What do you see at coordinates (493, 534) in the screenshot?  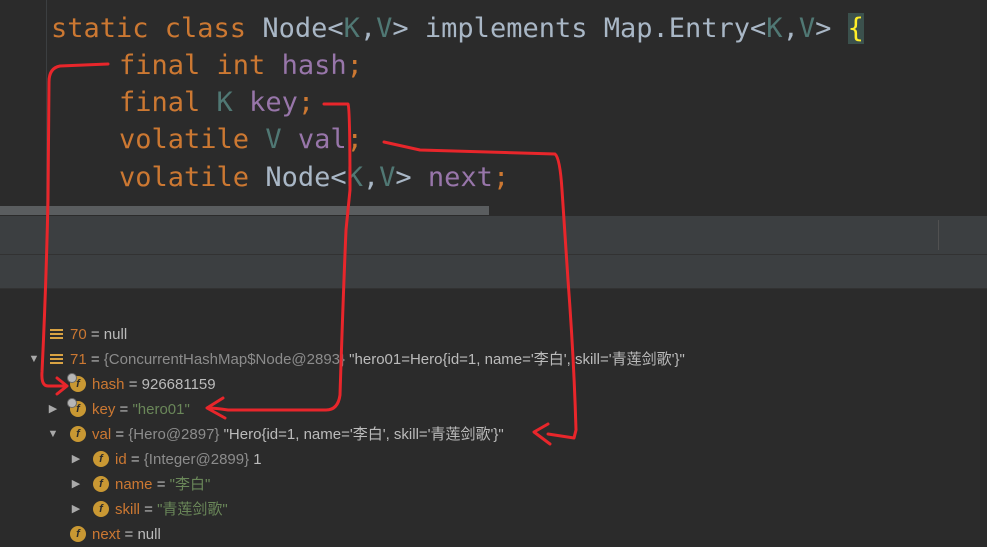 I see `tree-row-next: f next = null` at bounding box center [493, 534].